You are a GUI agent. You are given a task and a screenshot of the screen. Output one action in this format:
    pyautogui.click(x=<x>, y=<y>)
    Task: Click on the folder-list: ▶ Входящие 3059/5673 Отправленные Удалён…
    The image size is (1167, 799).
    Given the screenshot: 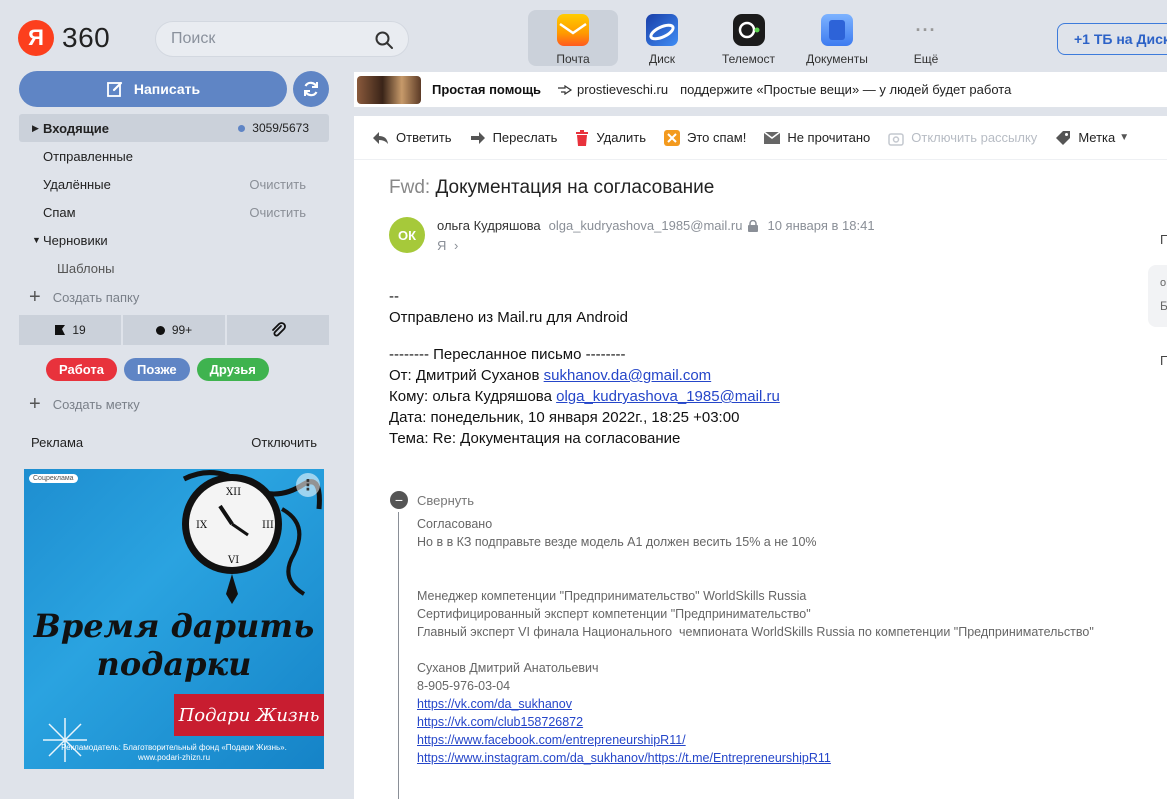 What is the action you would take?
    pyautogui.click(x=174, y=198)
    